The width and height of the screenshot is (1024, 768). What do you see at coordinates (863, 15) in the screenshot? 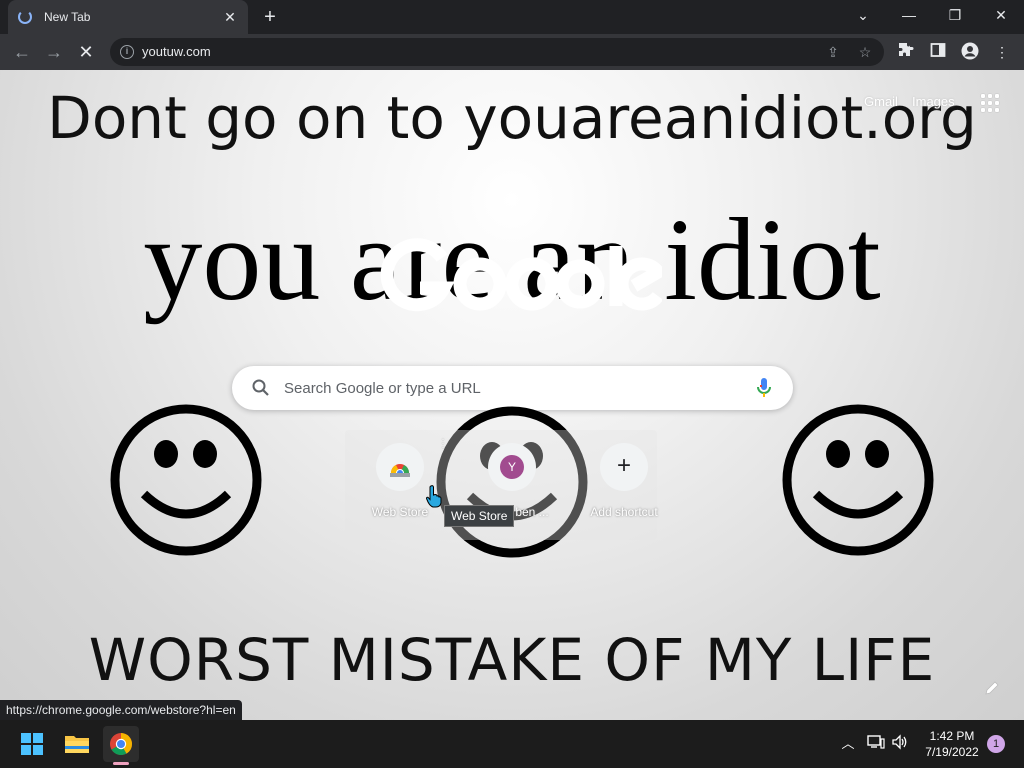
I see `tab-search-icon: ⌄` at bounding box center [863, 15].